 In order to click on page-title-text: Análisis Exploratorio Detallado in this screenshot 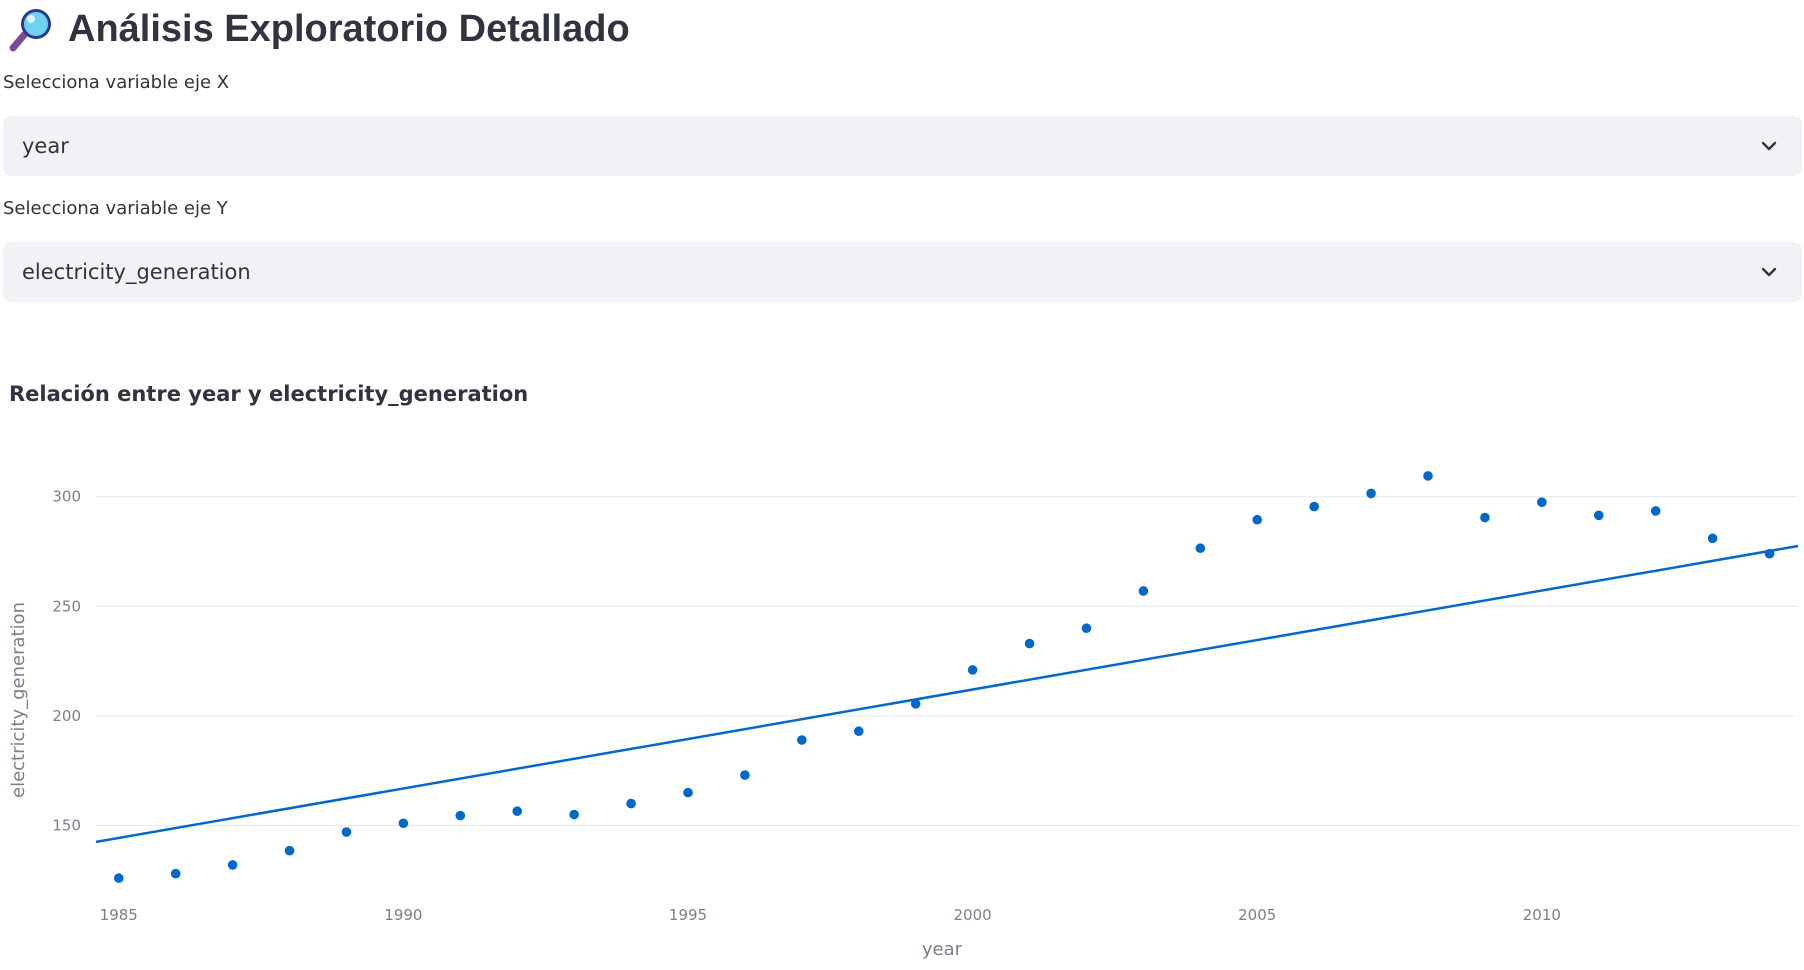, I will do `click(349, 28)`.